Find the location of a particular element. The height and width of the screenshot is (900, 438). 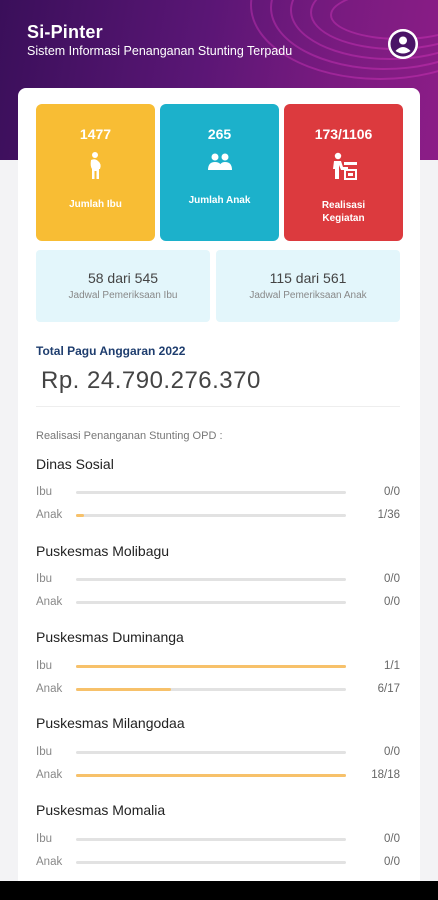

opd-item: Puskesmas Duminanga Ibu 1/1 Anak 6/17 is located at coordinates (218, 664).